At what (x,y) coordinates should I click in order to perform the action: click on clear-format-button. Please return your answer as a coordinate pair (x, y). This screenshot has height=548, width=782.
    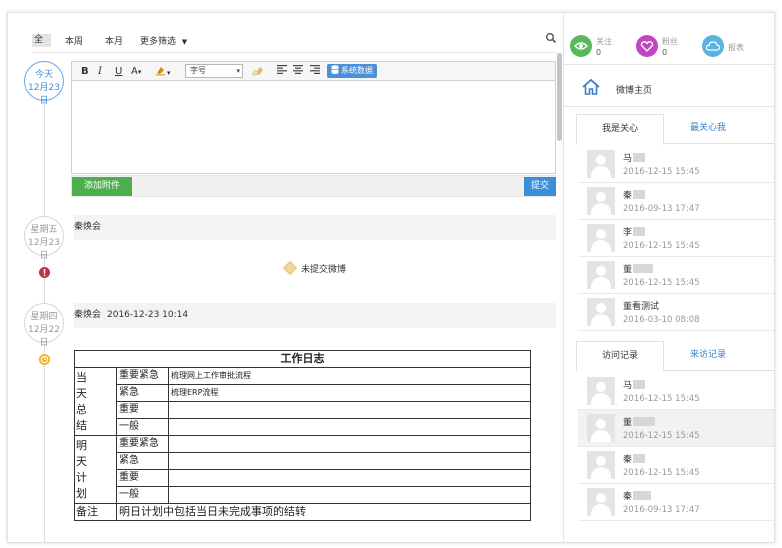
    Looking at the image, I should click on (257, 72).